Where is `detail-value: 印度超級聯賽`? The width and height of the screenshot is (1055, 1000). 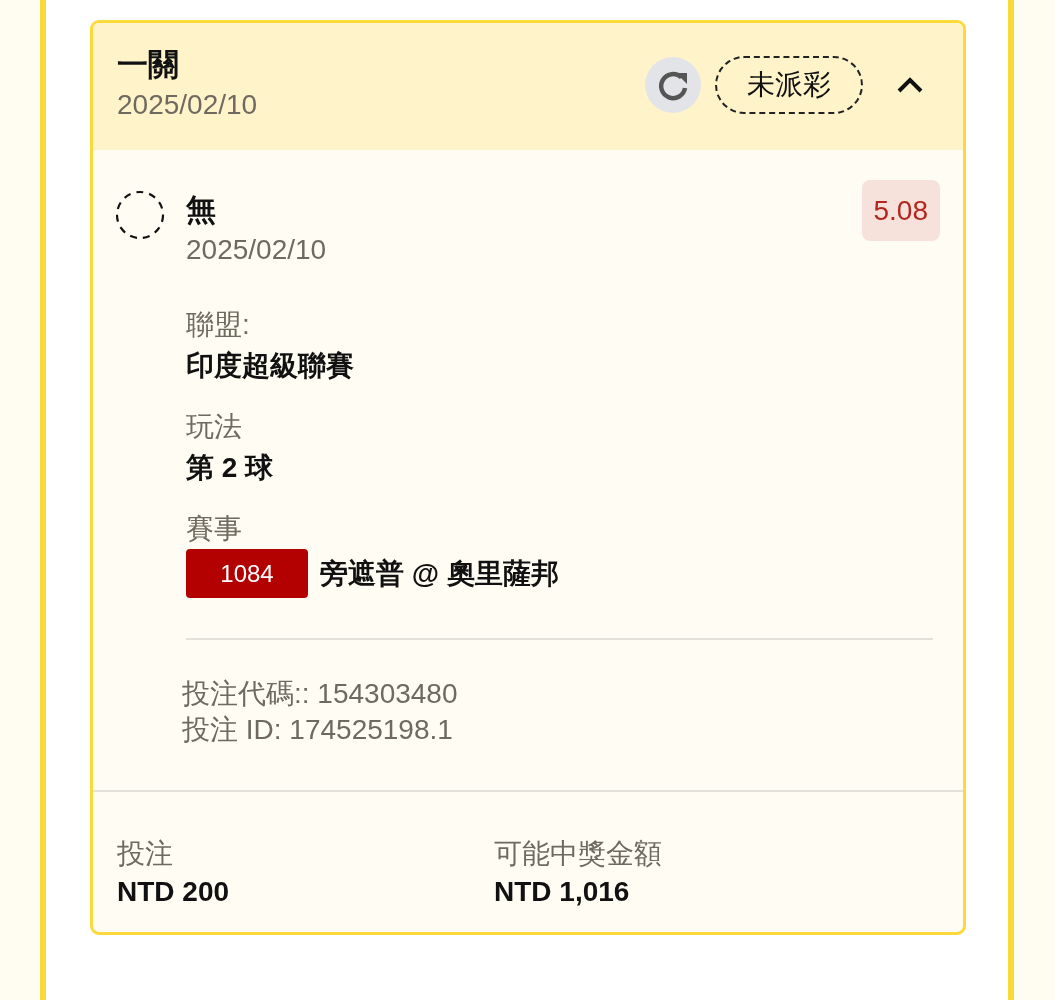 detail-value: 印度超級聯賽 is located at coordinates (270, 366).